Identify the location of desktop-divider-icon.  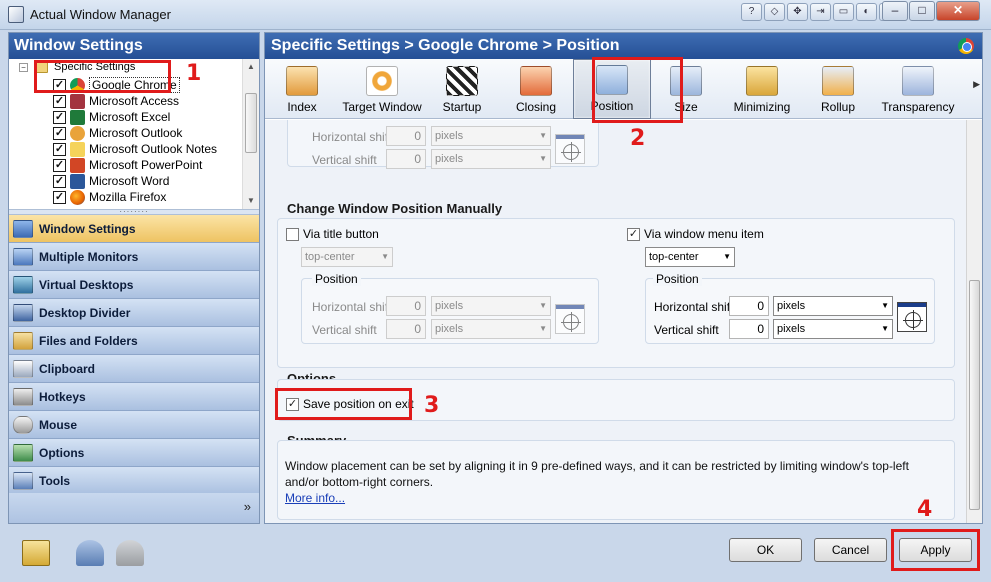
(23, 312).